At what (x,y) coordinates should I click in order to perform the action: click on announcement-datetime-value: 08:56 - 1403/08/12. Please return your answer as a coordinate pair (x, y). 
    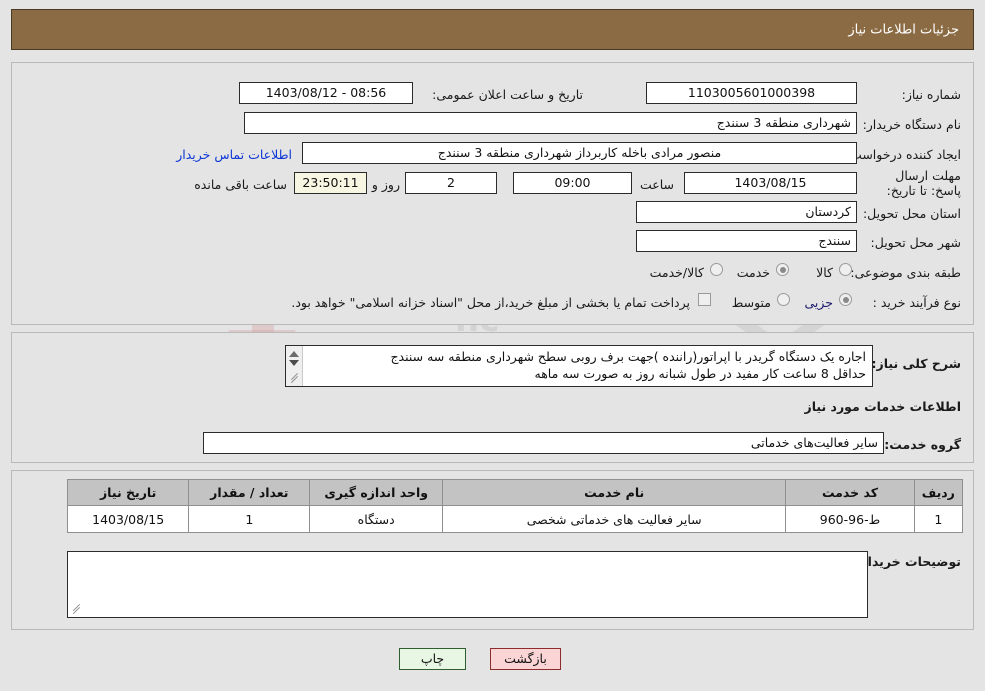
    Looking at the image, I should click on (326, 93).